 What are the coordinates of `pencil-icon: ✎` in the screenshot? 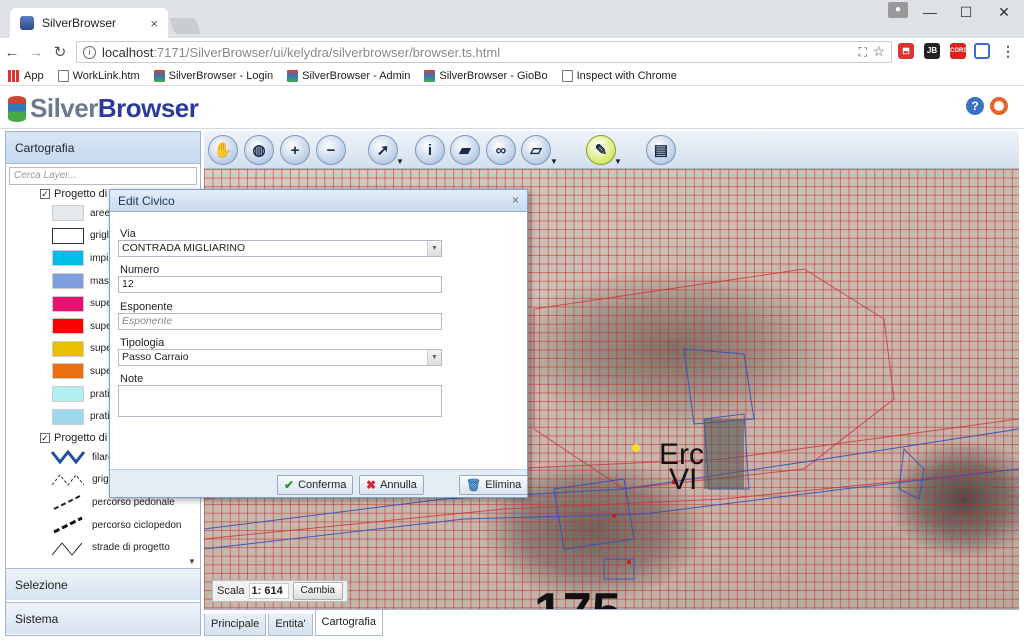 It's located at (601, 150).